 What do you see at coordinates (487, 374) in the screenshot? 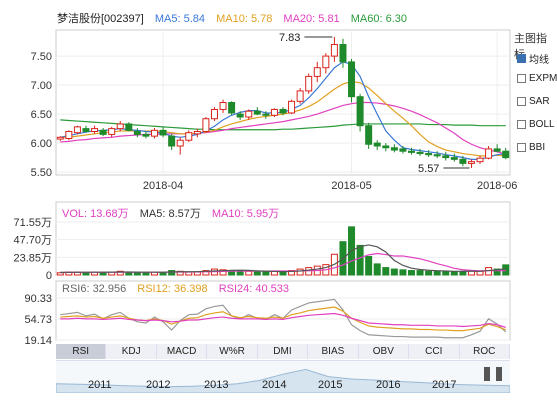
I see `navigator-handle-left` at bounding box center [487, 374].